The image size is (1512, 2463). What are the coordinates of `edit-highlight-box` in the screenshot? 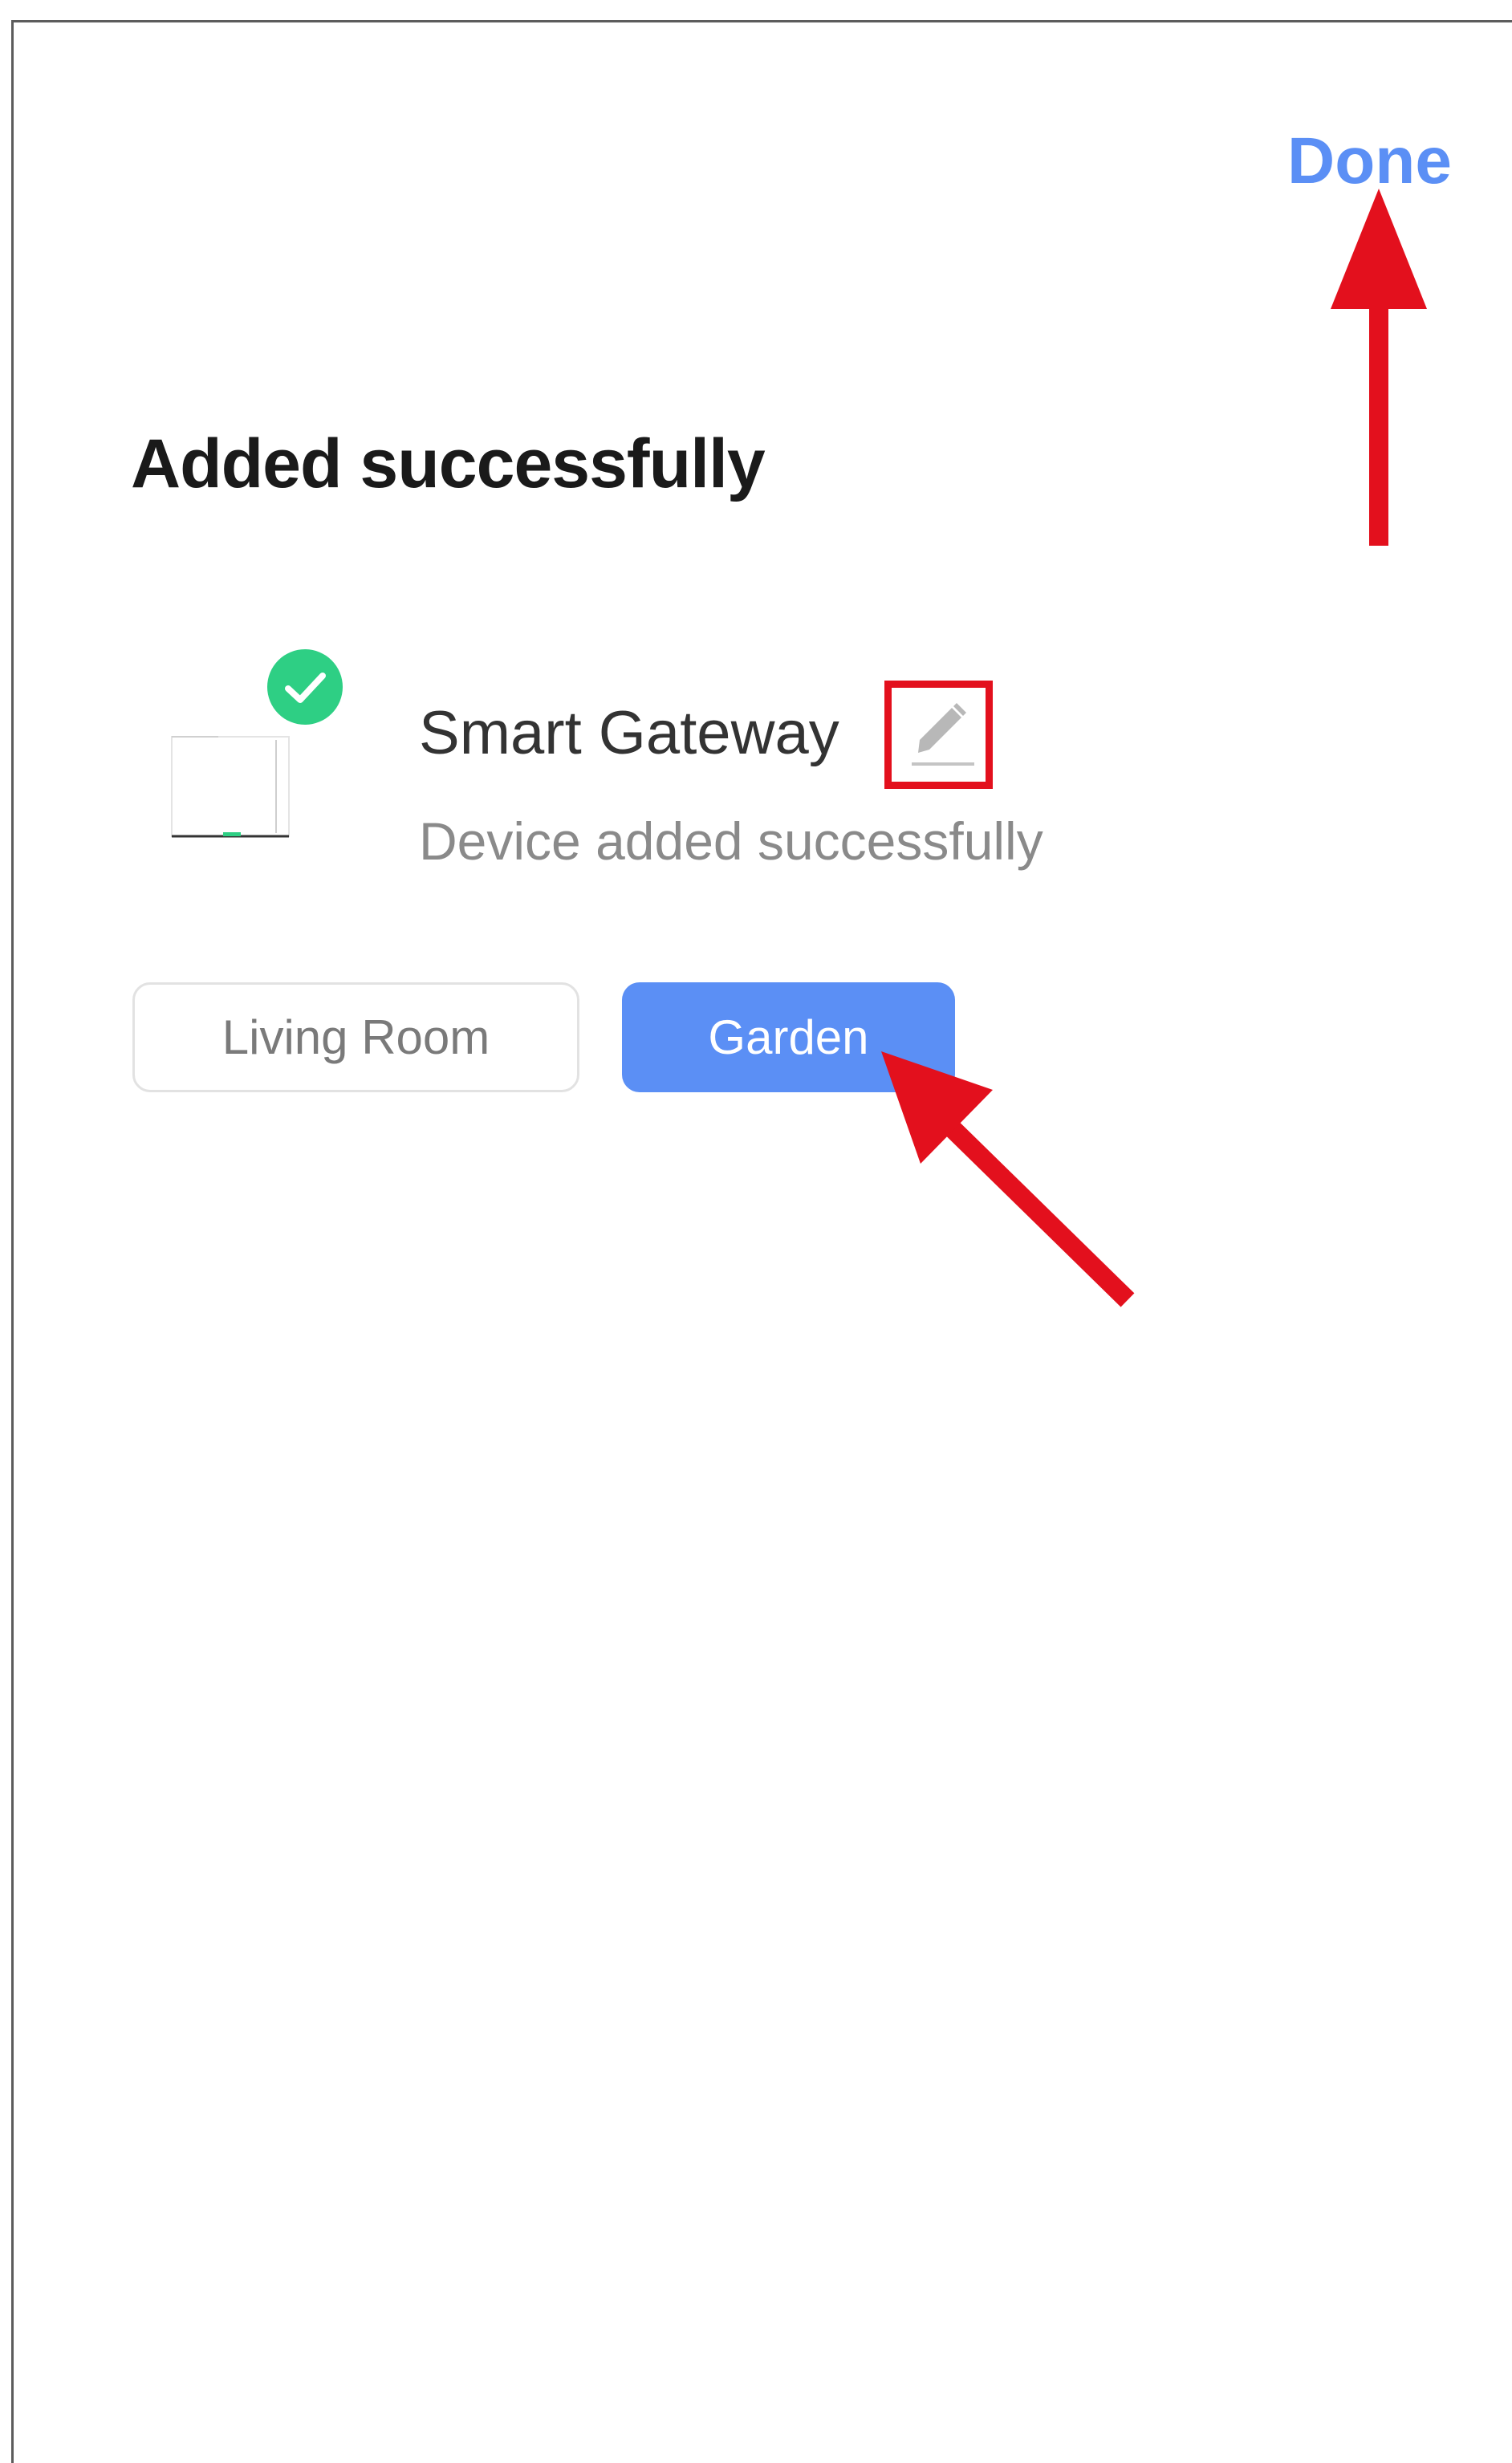 It's located at (939, 735).